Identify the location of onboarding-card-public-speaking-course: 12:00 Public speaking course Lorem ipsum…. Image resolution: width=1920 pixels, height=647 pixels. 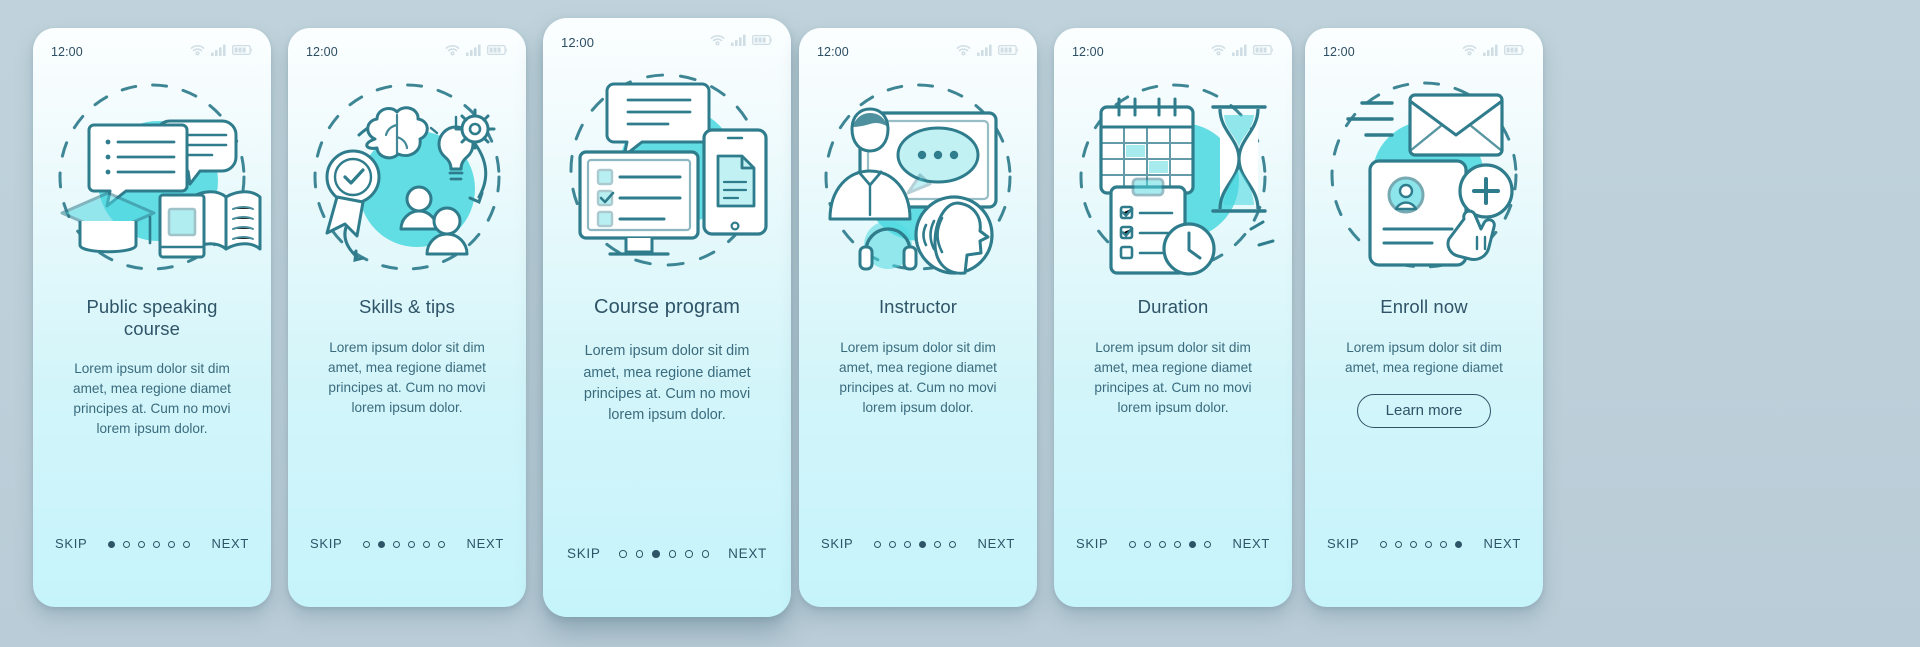
(152, 317).